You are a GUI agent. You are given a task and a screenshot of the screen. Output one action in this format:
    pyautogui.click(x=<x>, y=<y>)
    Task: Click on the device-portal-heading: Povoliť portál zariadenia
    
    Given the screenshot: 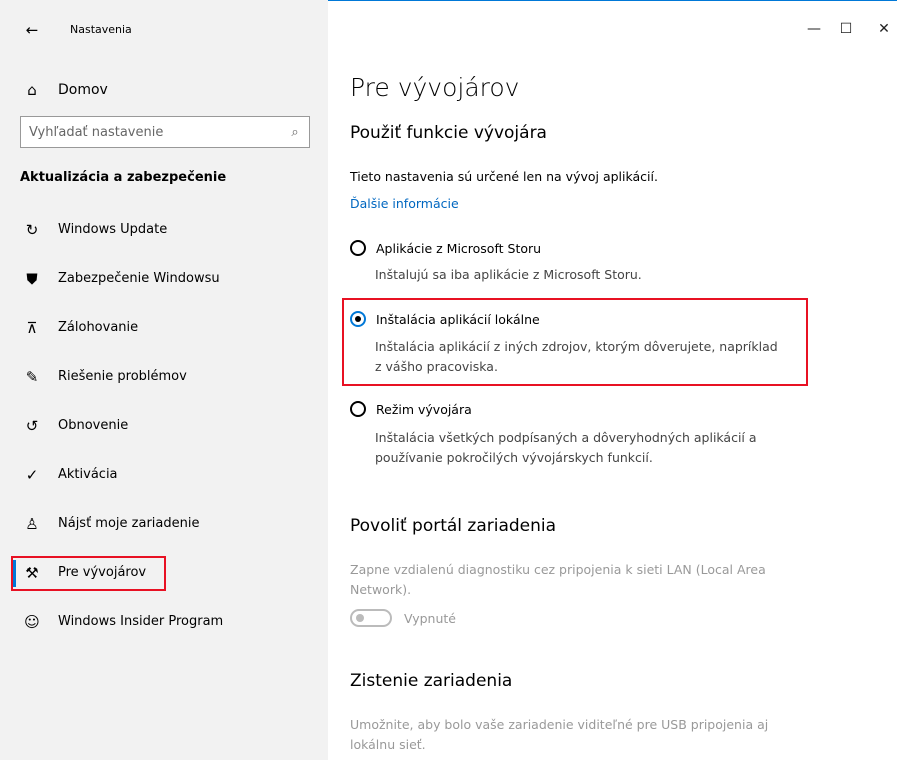 What is the action you would take?
    pyautogui.click(x=453, y=526)
    